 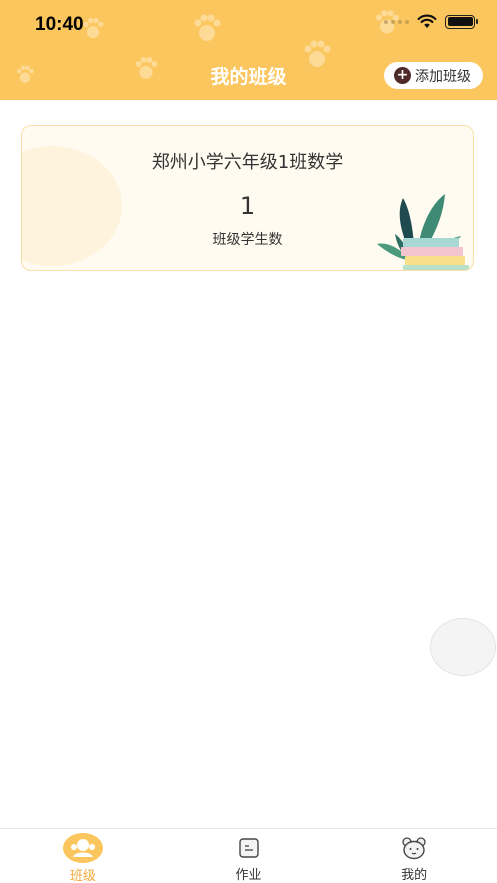 I want to click on class-name: 郑州小学六年级1班数学, so click(x=247, y=162).